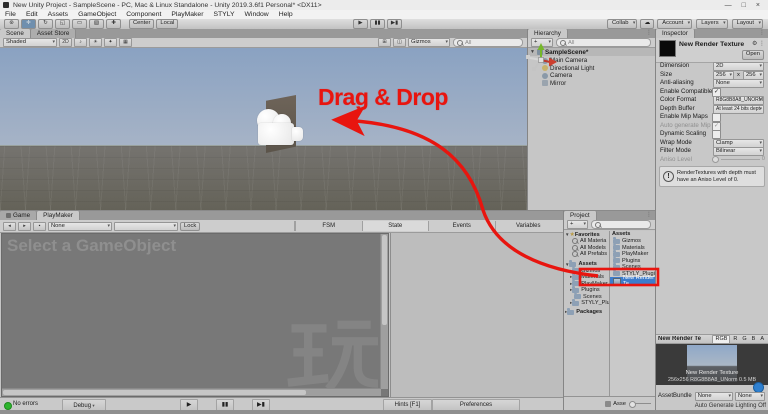 The width and height of the screenshot is (768, 414). Describe the element at coordinates (28, 24) in the screenshot. I see `move-tool-button: ✛` at that location.